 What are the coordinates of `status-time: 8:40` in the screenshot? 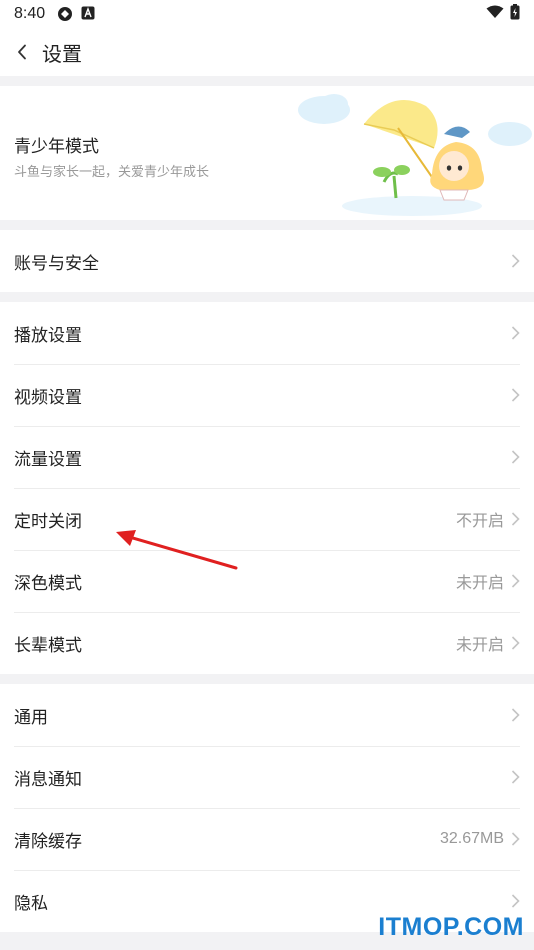 It's located at (30, 13).